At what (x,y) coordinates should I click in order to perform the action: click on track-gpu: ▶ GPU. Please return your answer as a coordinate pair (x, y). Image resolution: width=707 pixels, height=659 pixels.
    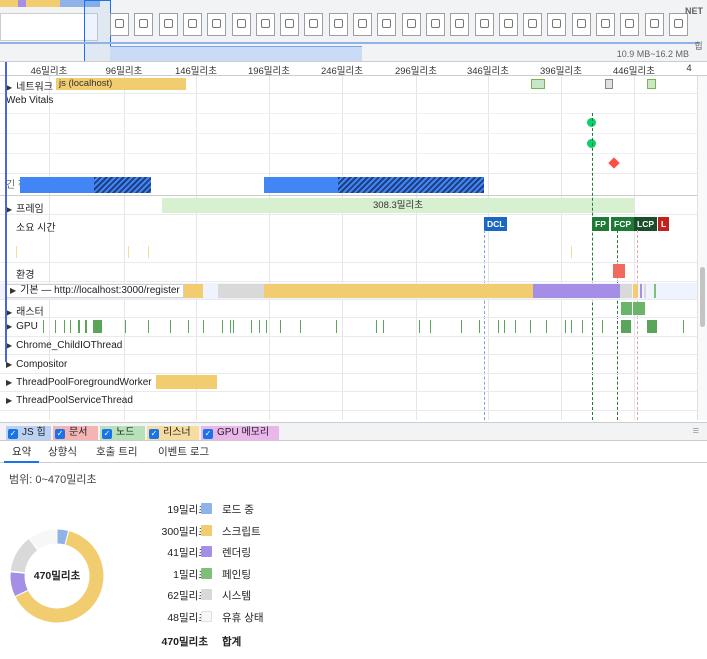
    Looking at the image, I should click on (22, 326).